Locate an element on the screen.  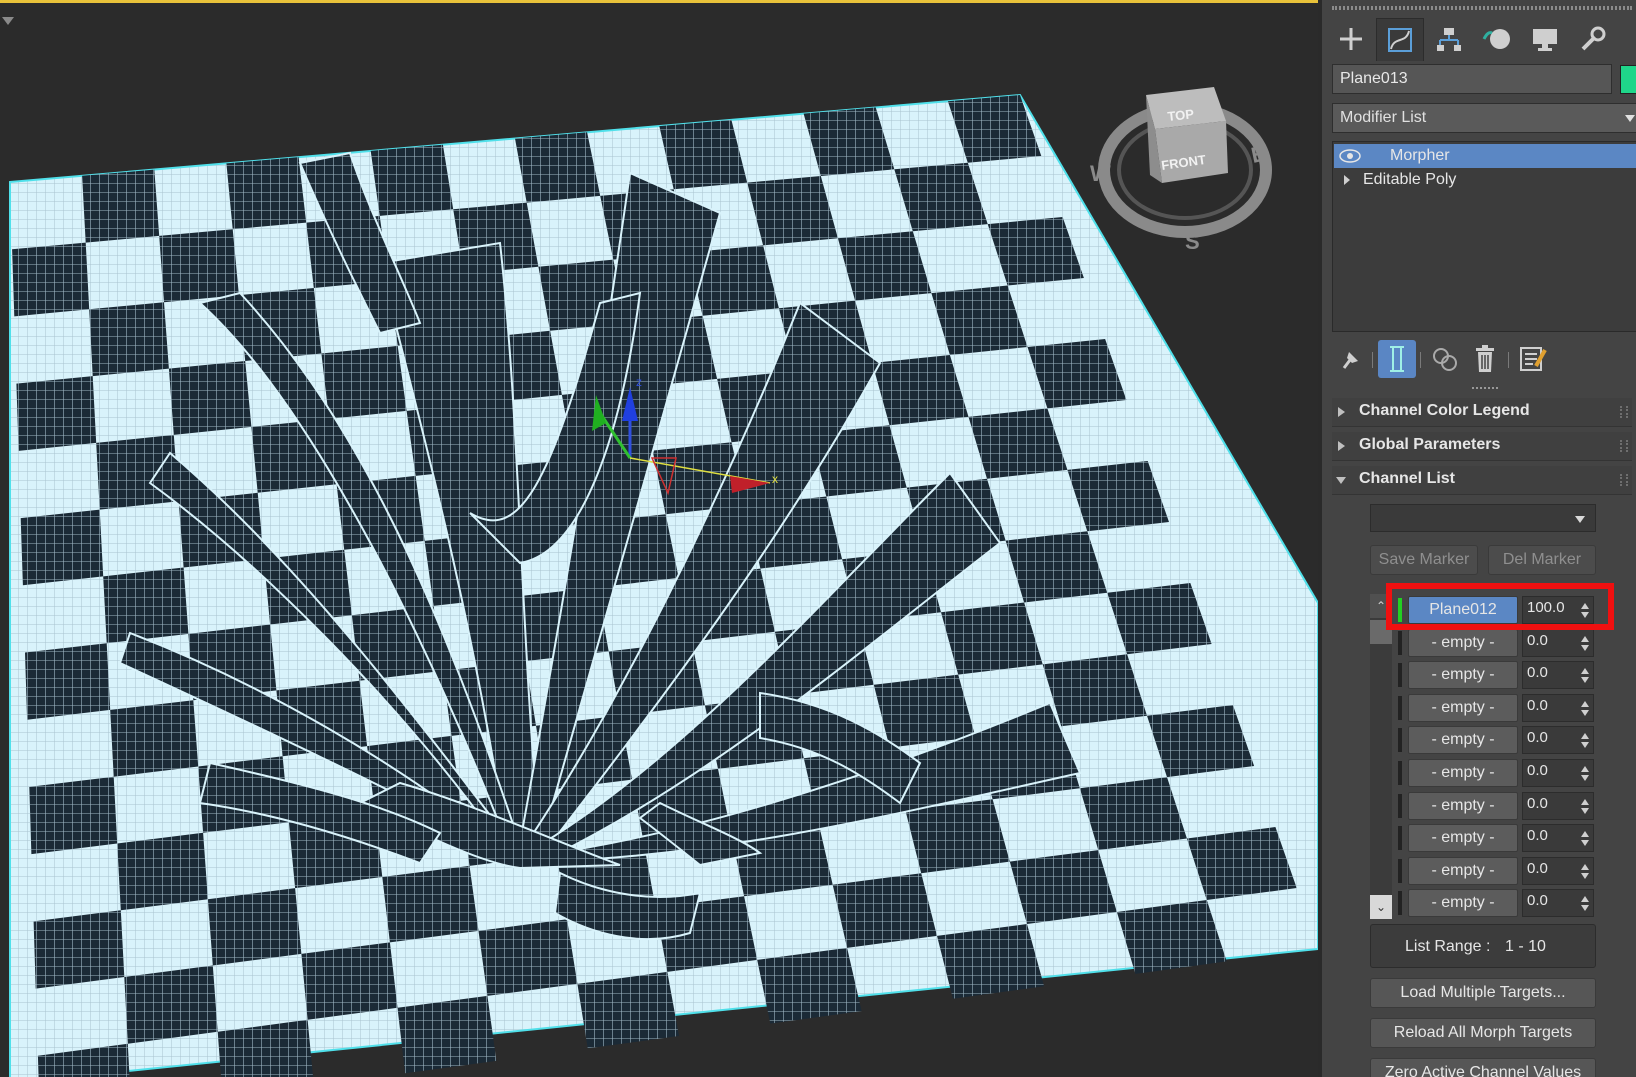
rollout-title: Channel Color Legend is located at coordinates (1444, 410).